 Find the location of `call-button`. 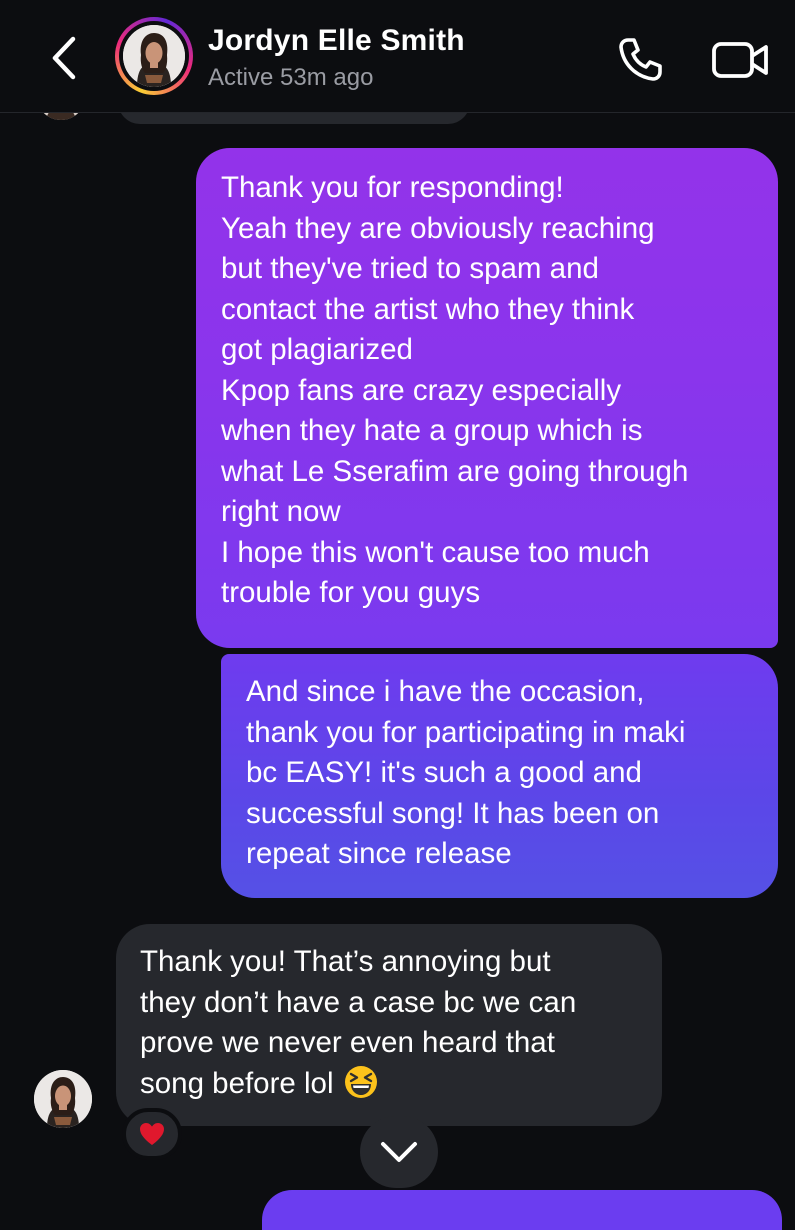

call-button is located at coordinates (640, 60).